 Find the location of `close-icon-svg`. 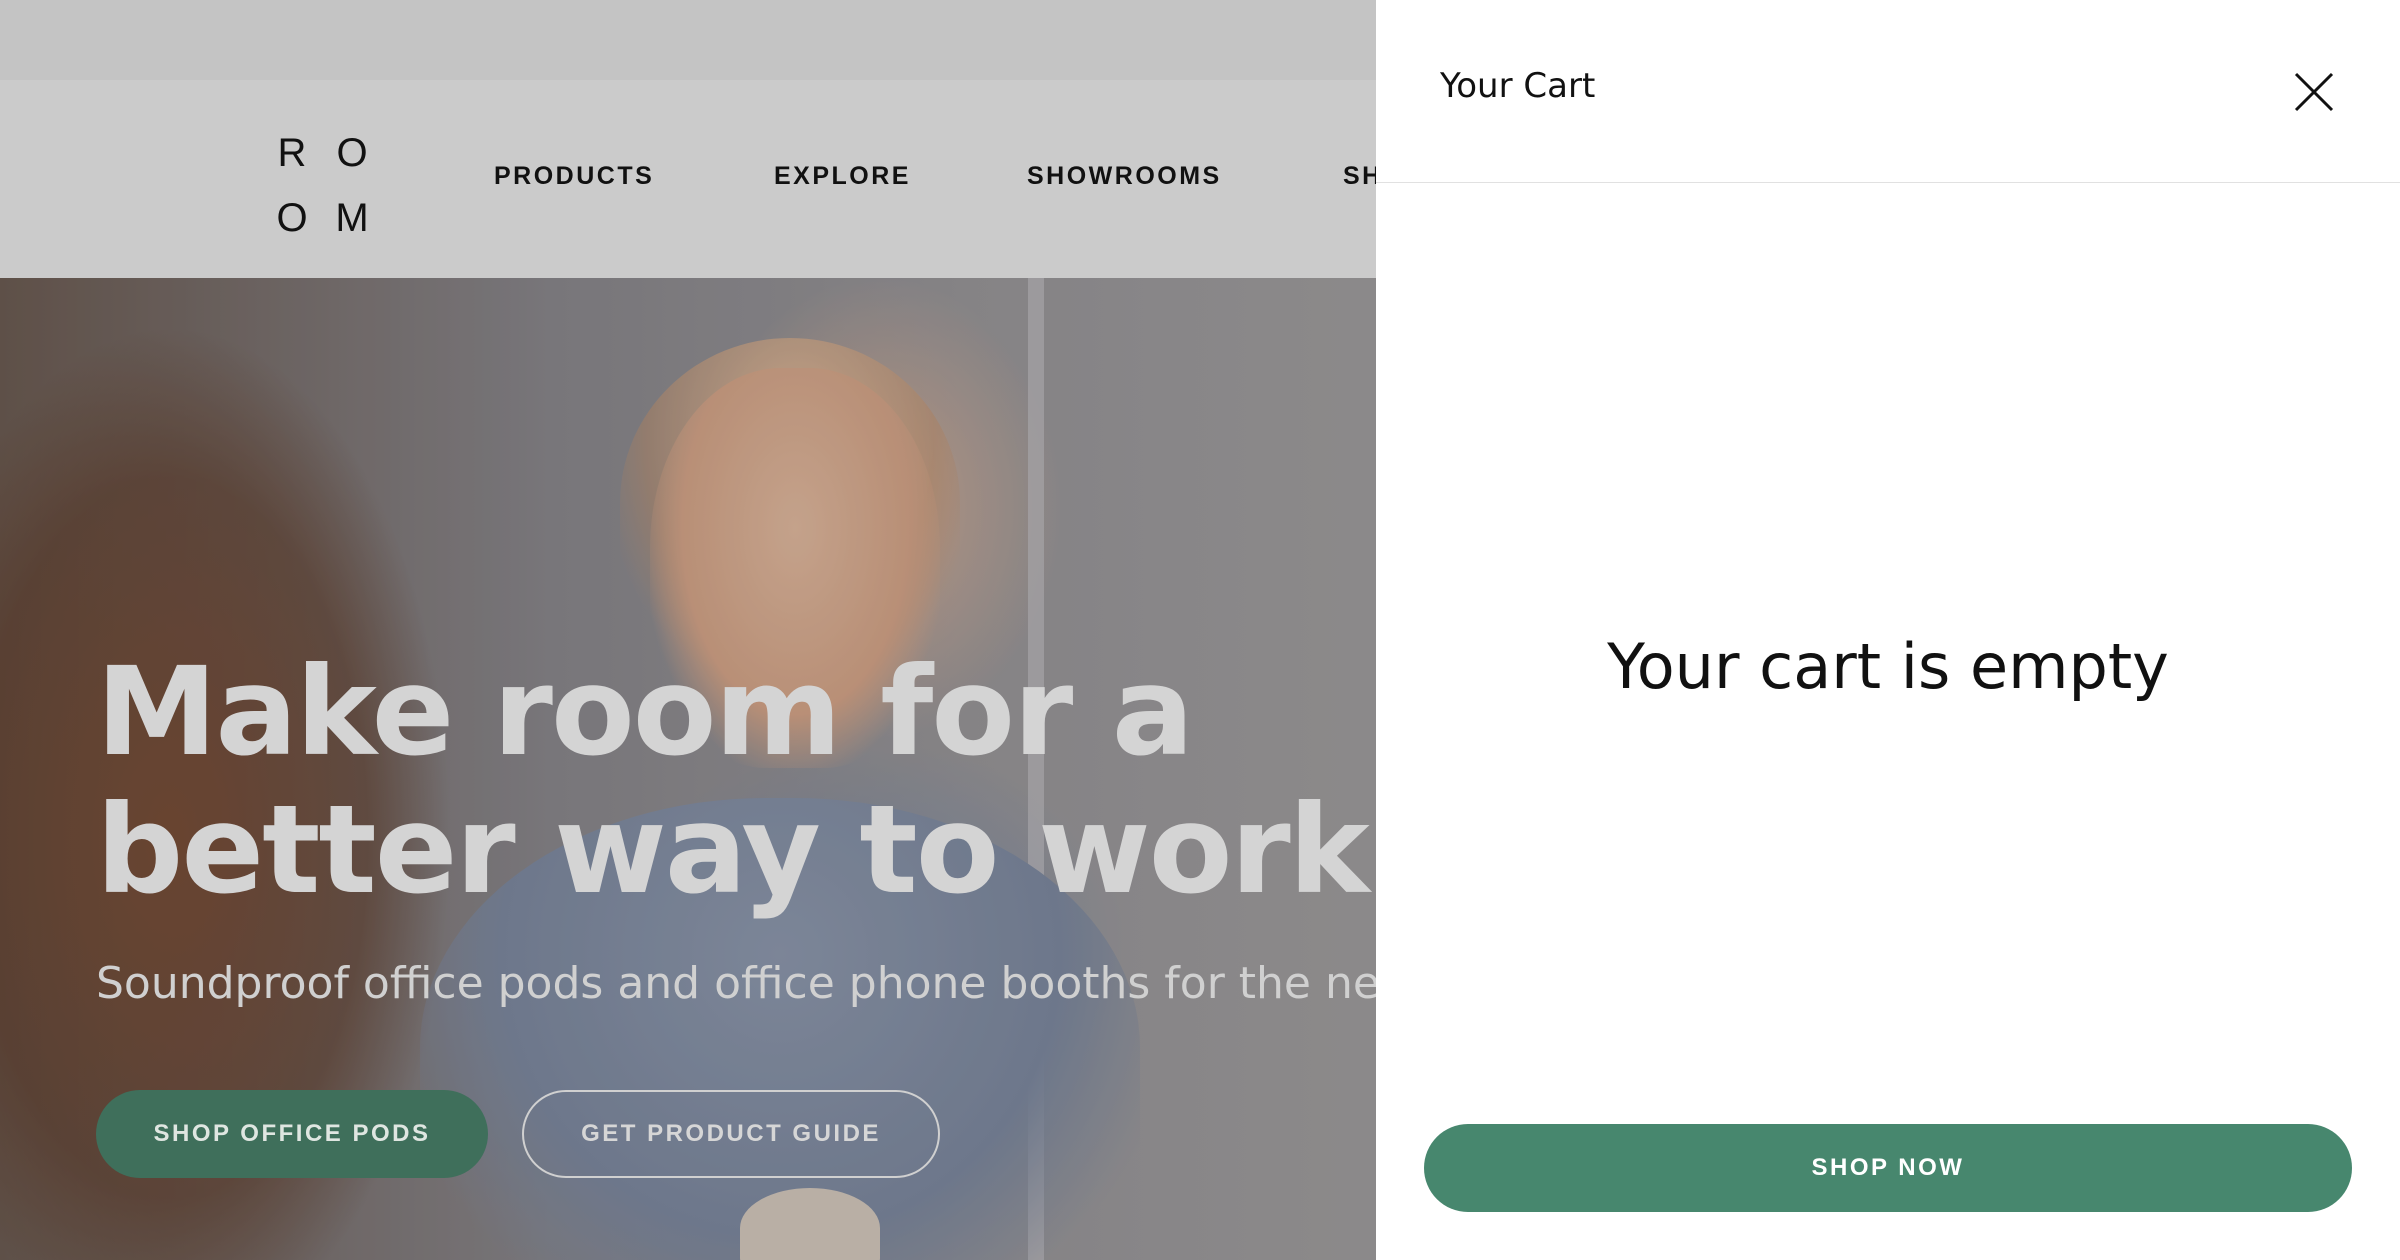

close-icon-svg is located at coordinates (2314, 92).